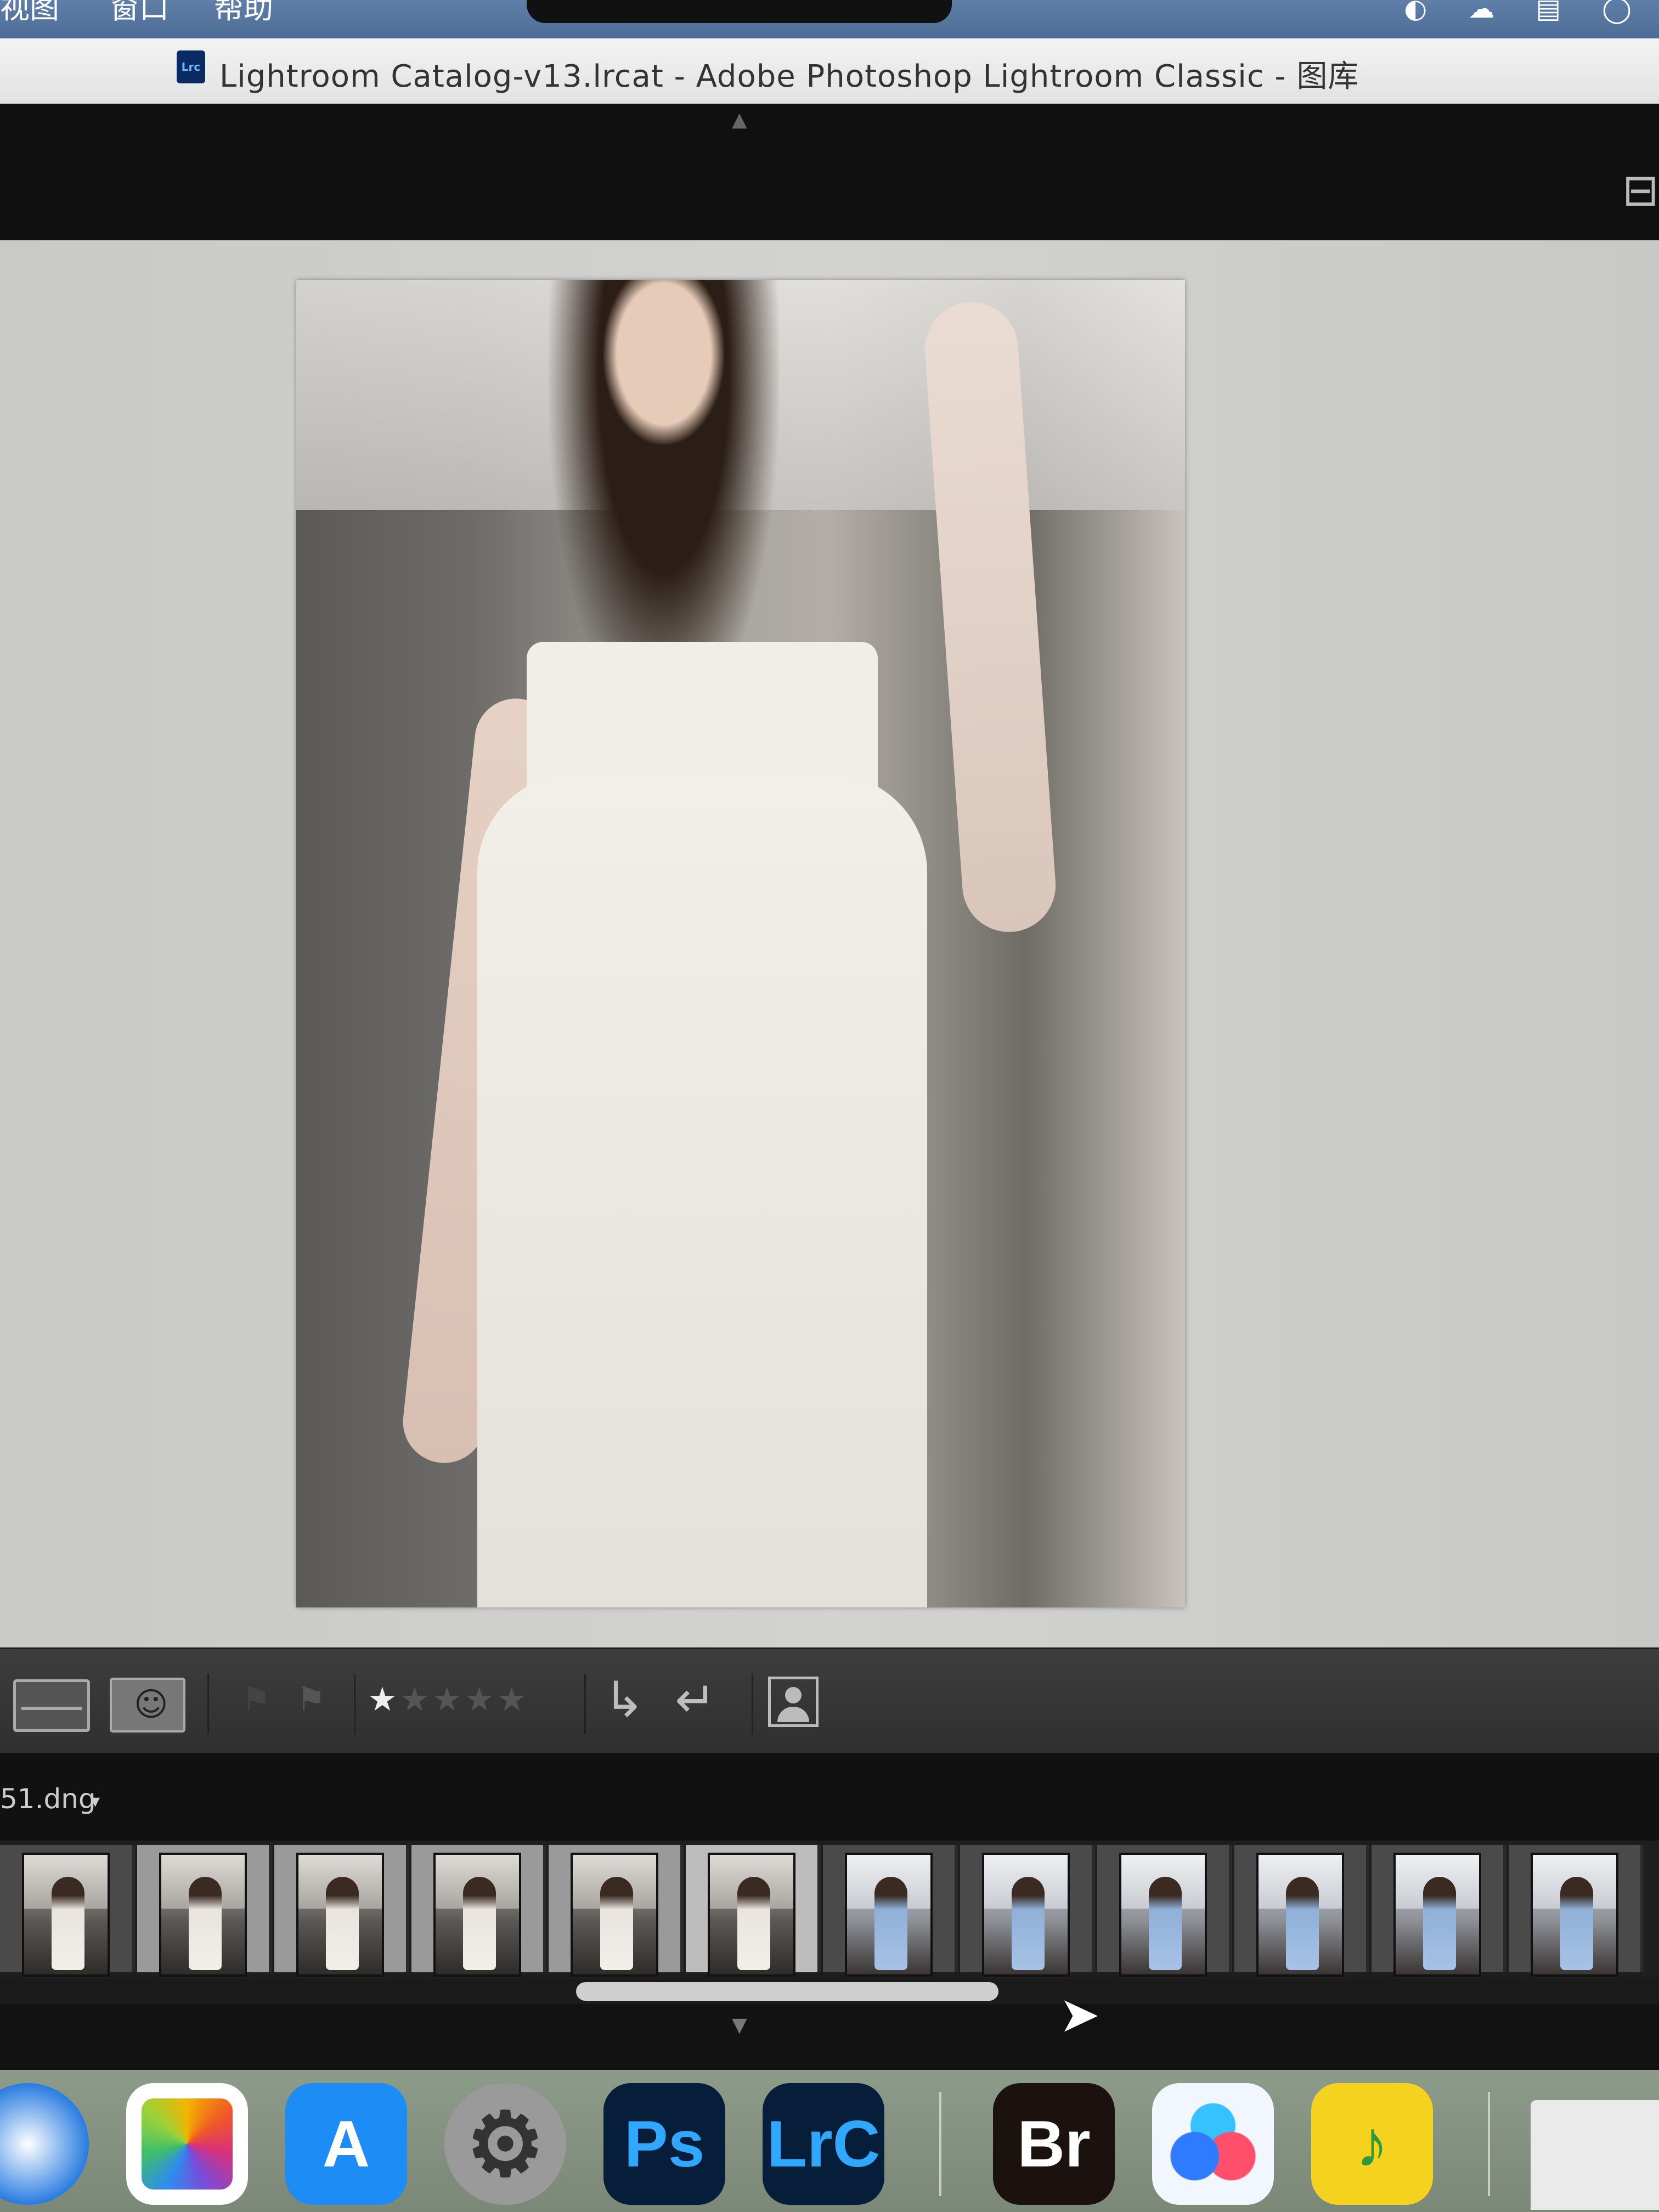 This screenshot has height=2212, width=1659. What do you see at coordinates (830, 172) in the screenshot?
I see `top-panel: ▲ ⊟` at bounding box center [830, 172].